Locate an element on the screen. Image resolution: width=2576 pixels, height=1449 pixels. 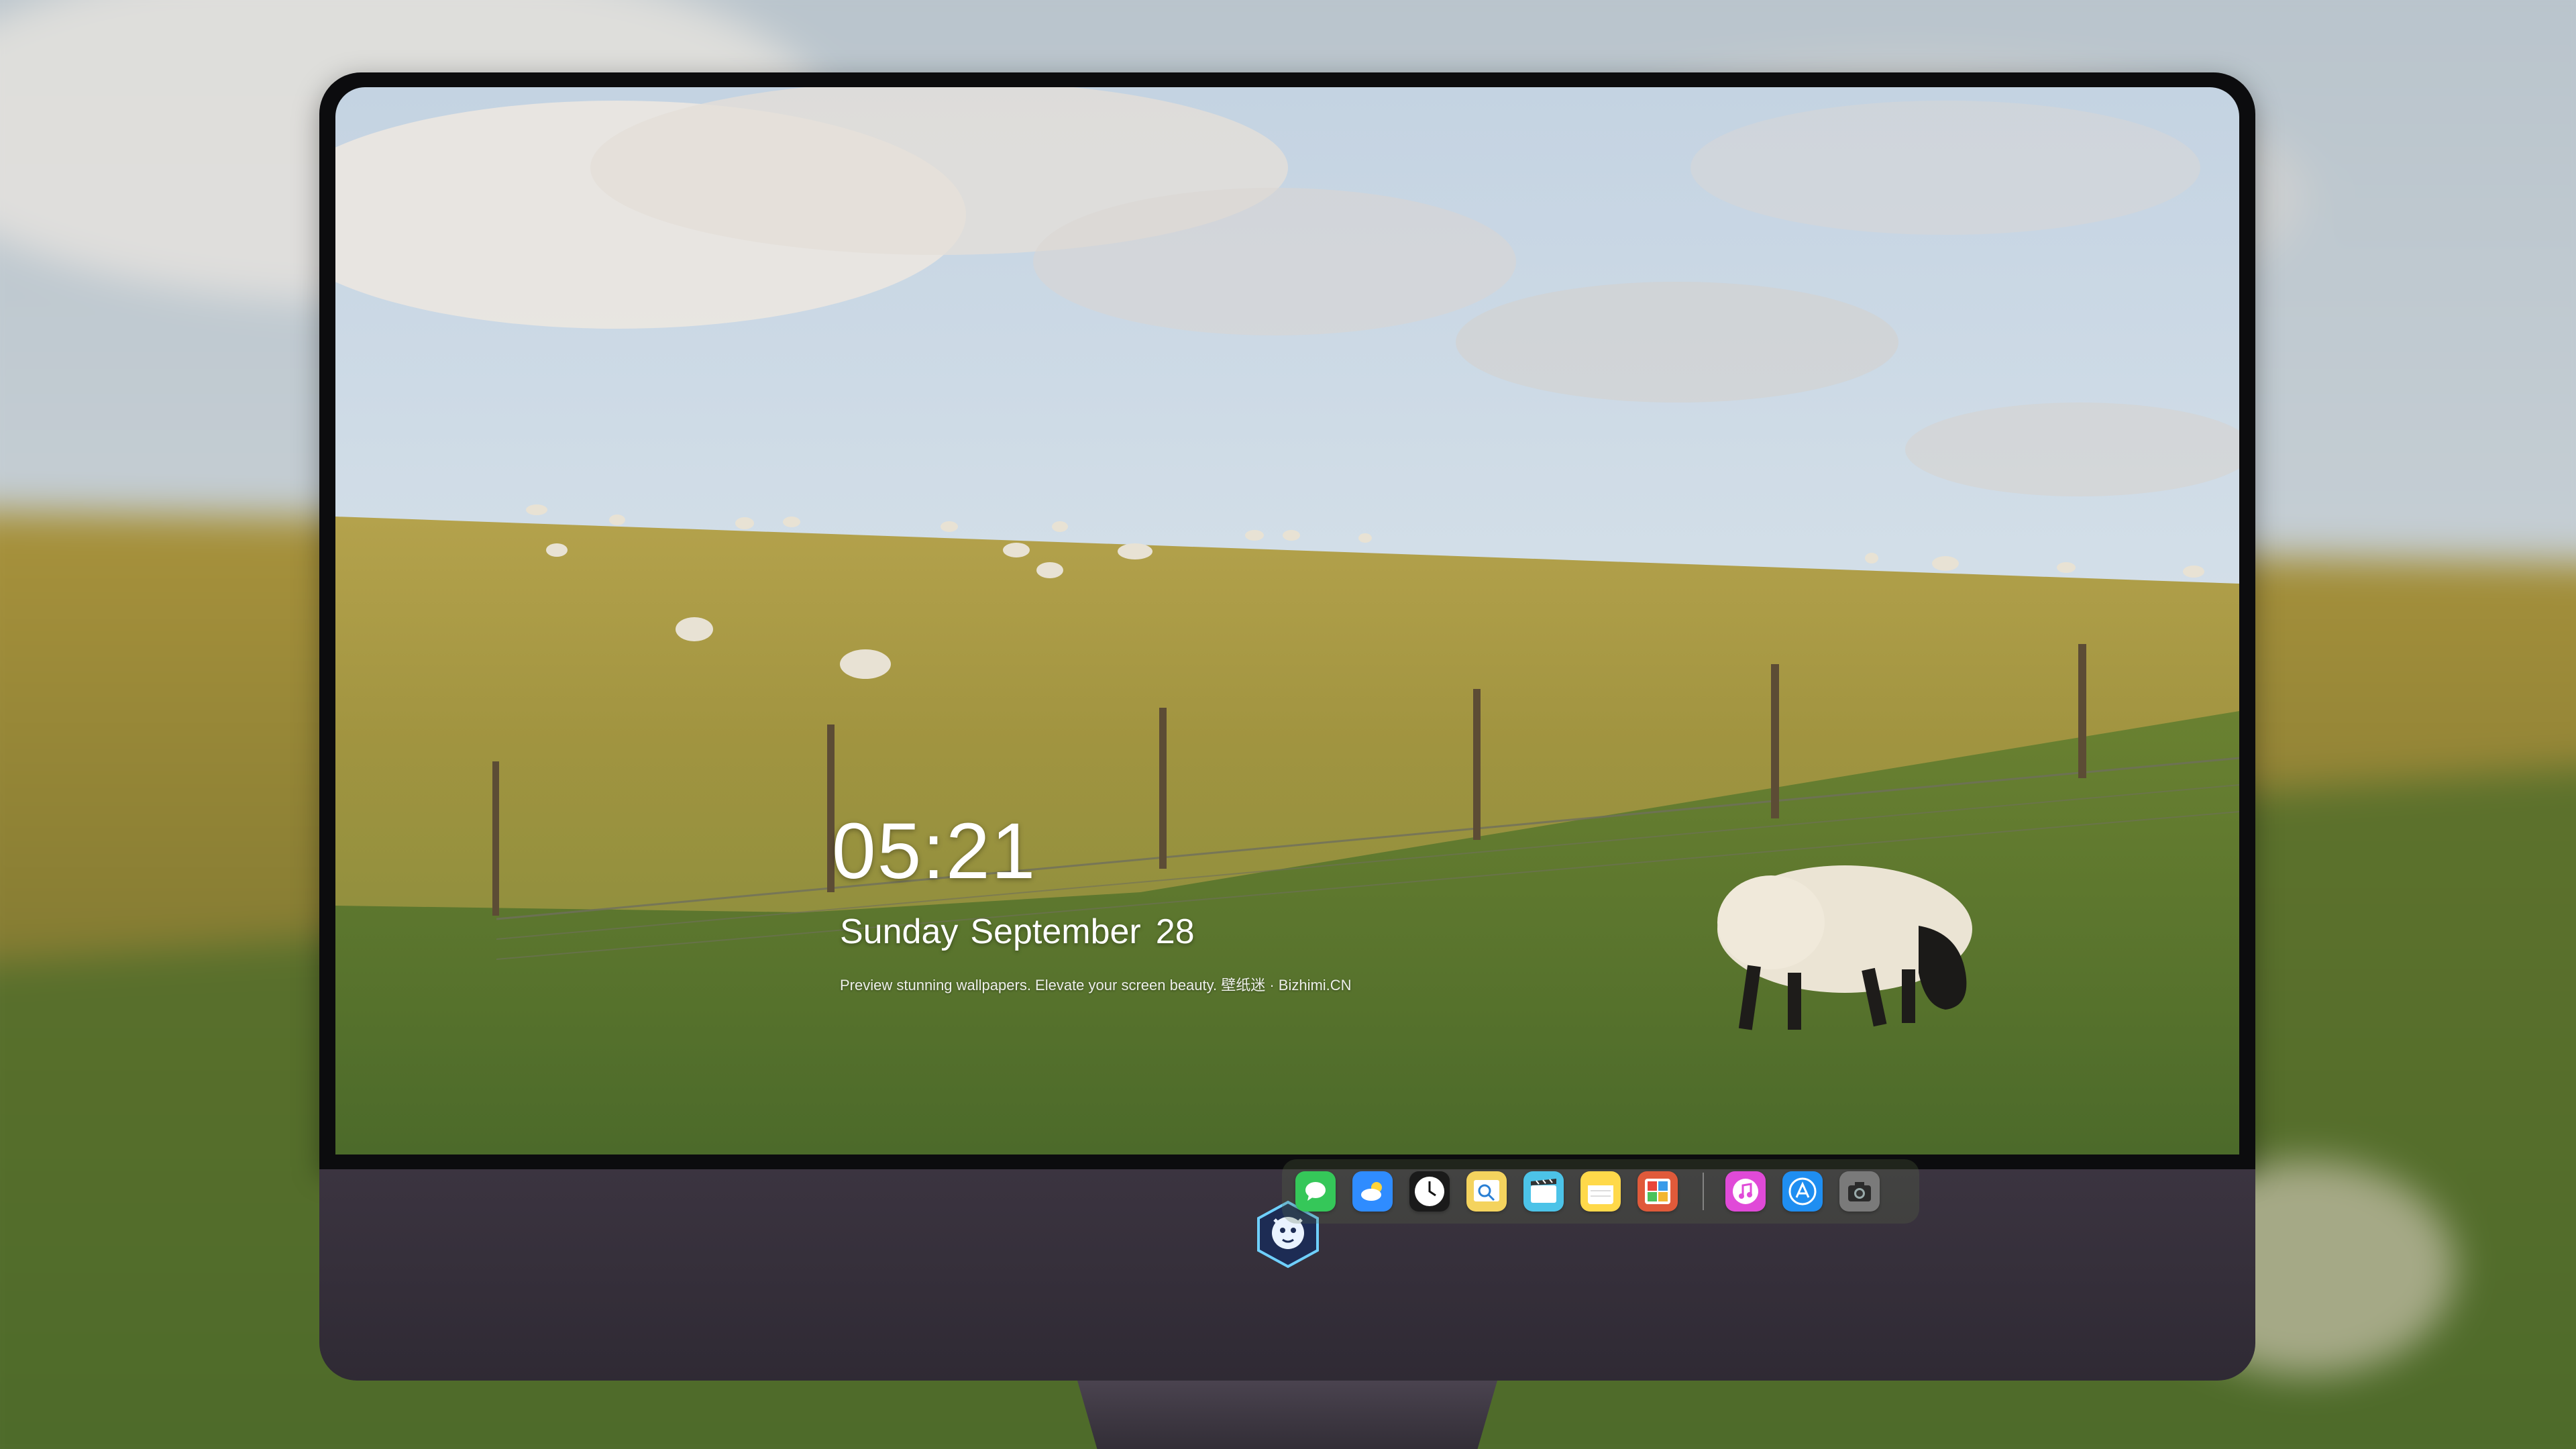
messages-icon is located at coordinates (1315, 1191).